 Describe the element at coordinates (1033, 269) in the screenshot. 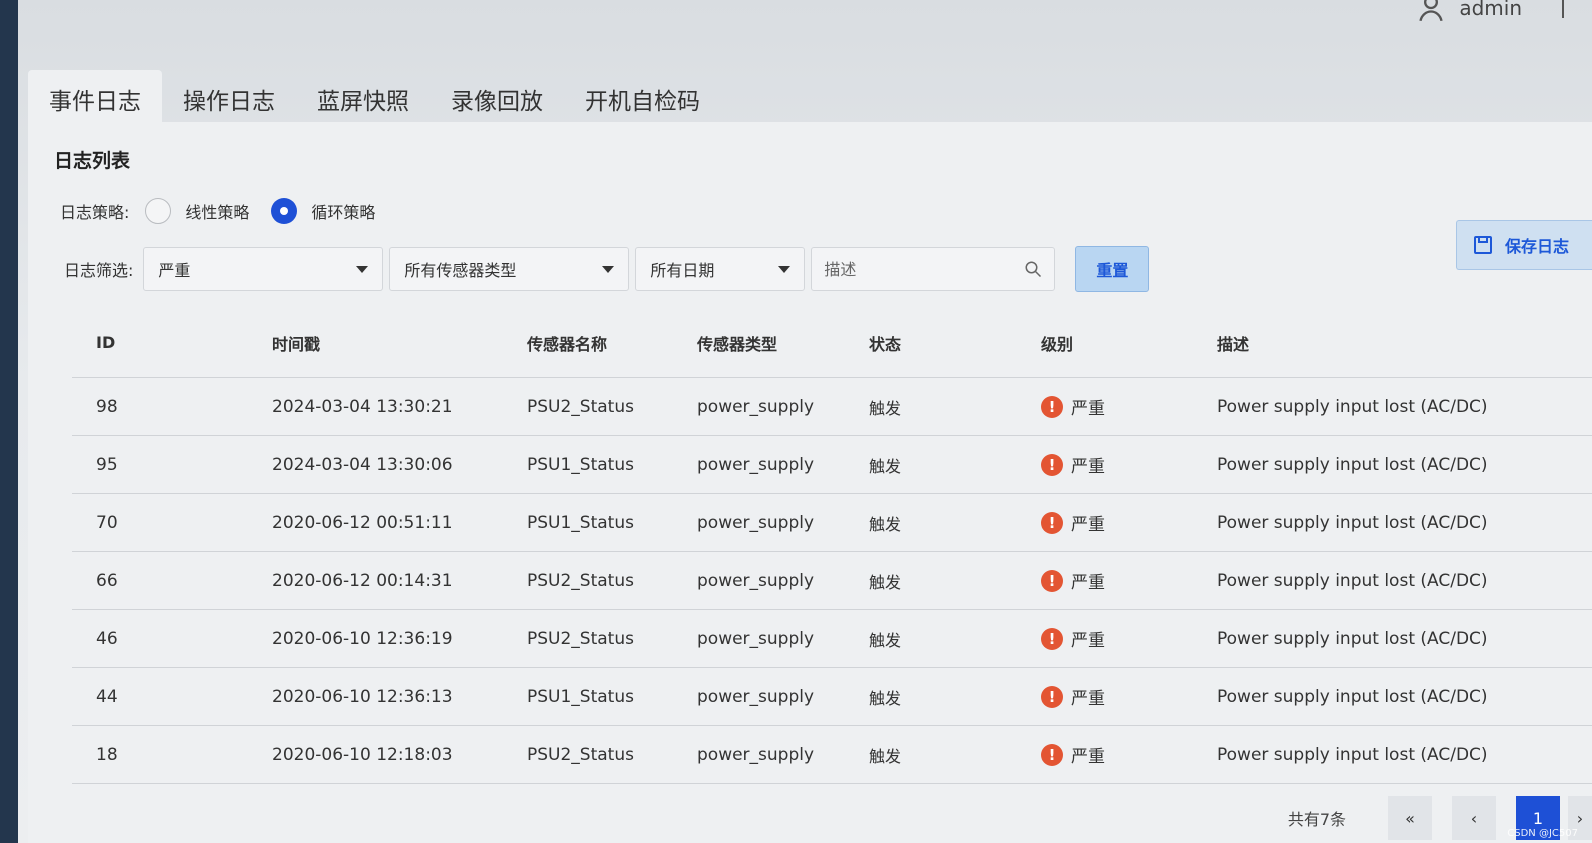

I see `search-icon` at that location.